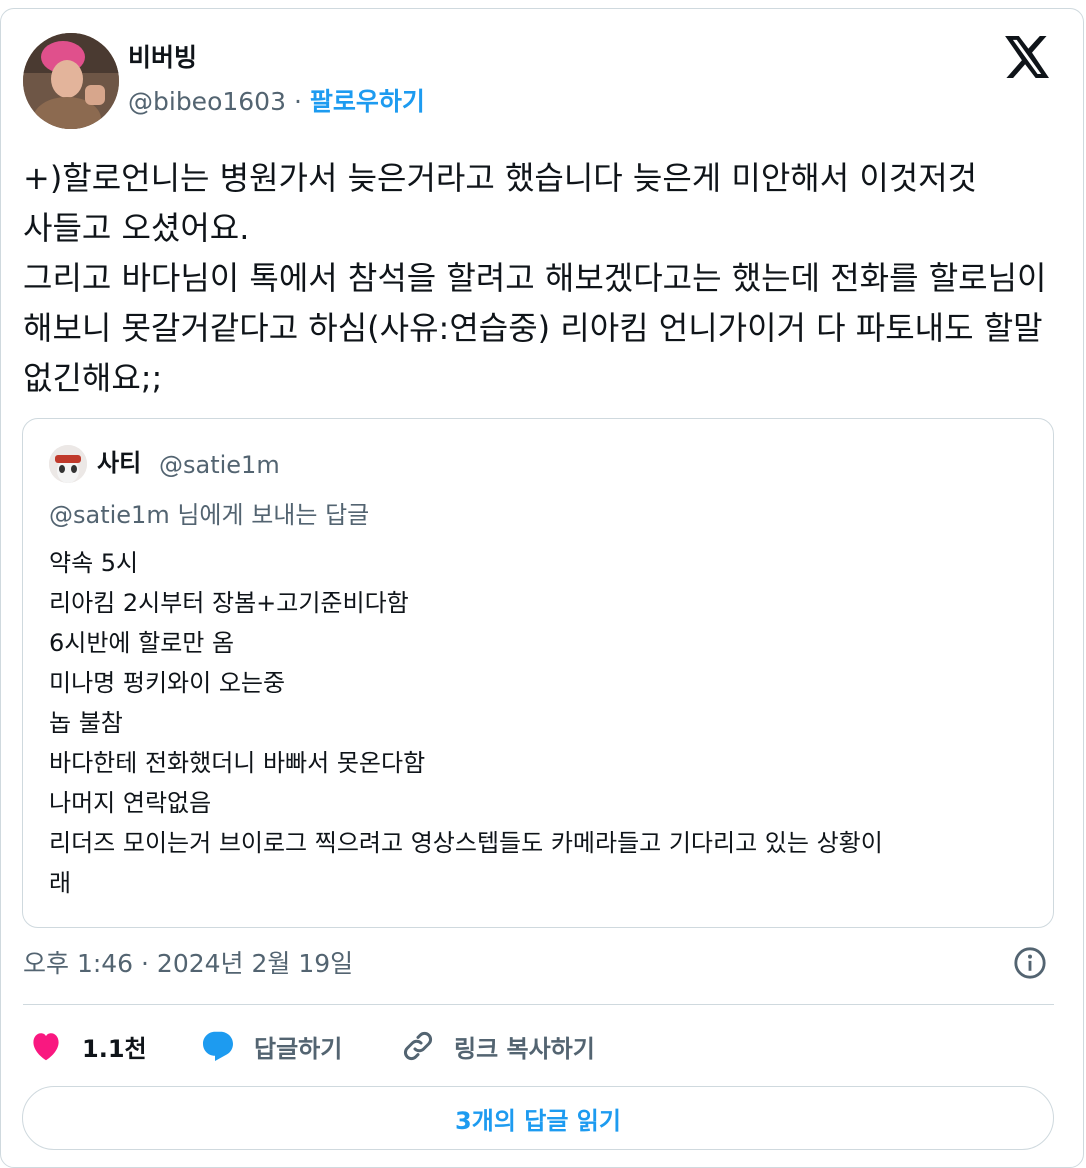 The image size is (1086, 1168). What do you see at coordinates (524, 1048) in the screenshot?
I see `copy-link-label: 링크 복사하기` at bounding box center [524, 1048].